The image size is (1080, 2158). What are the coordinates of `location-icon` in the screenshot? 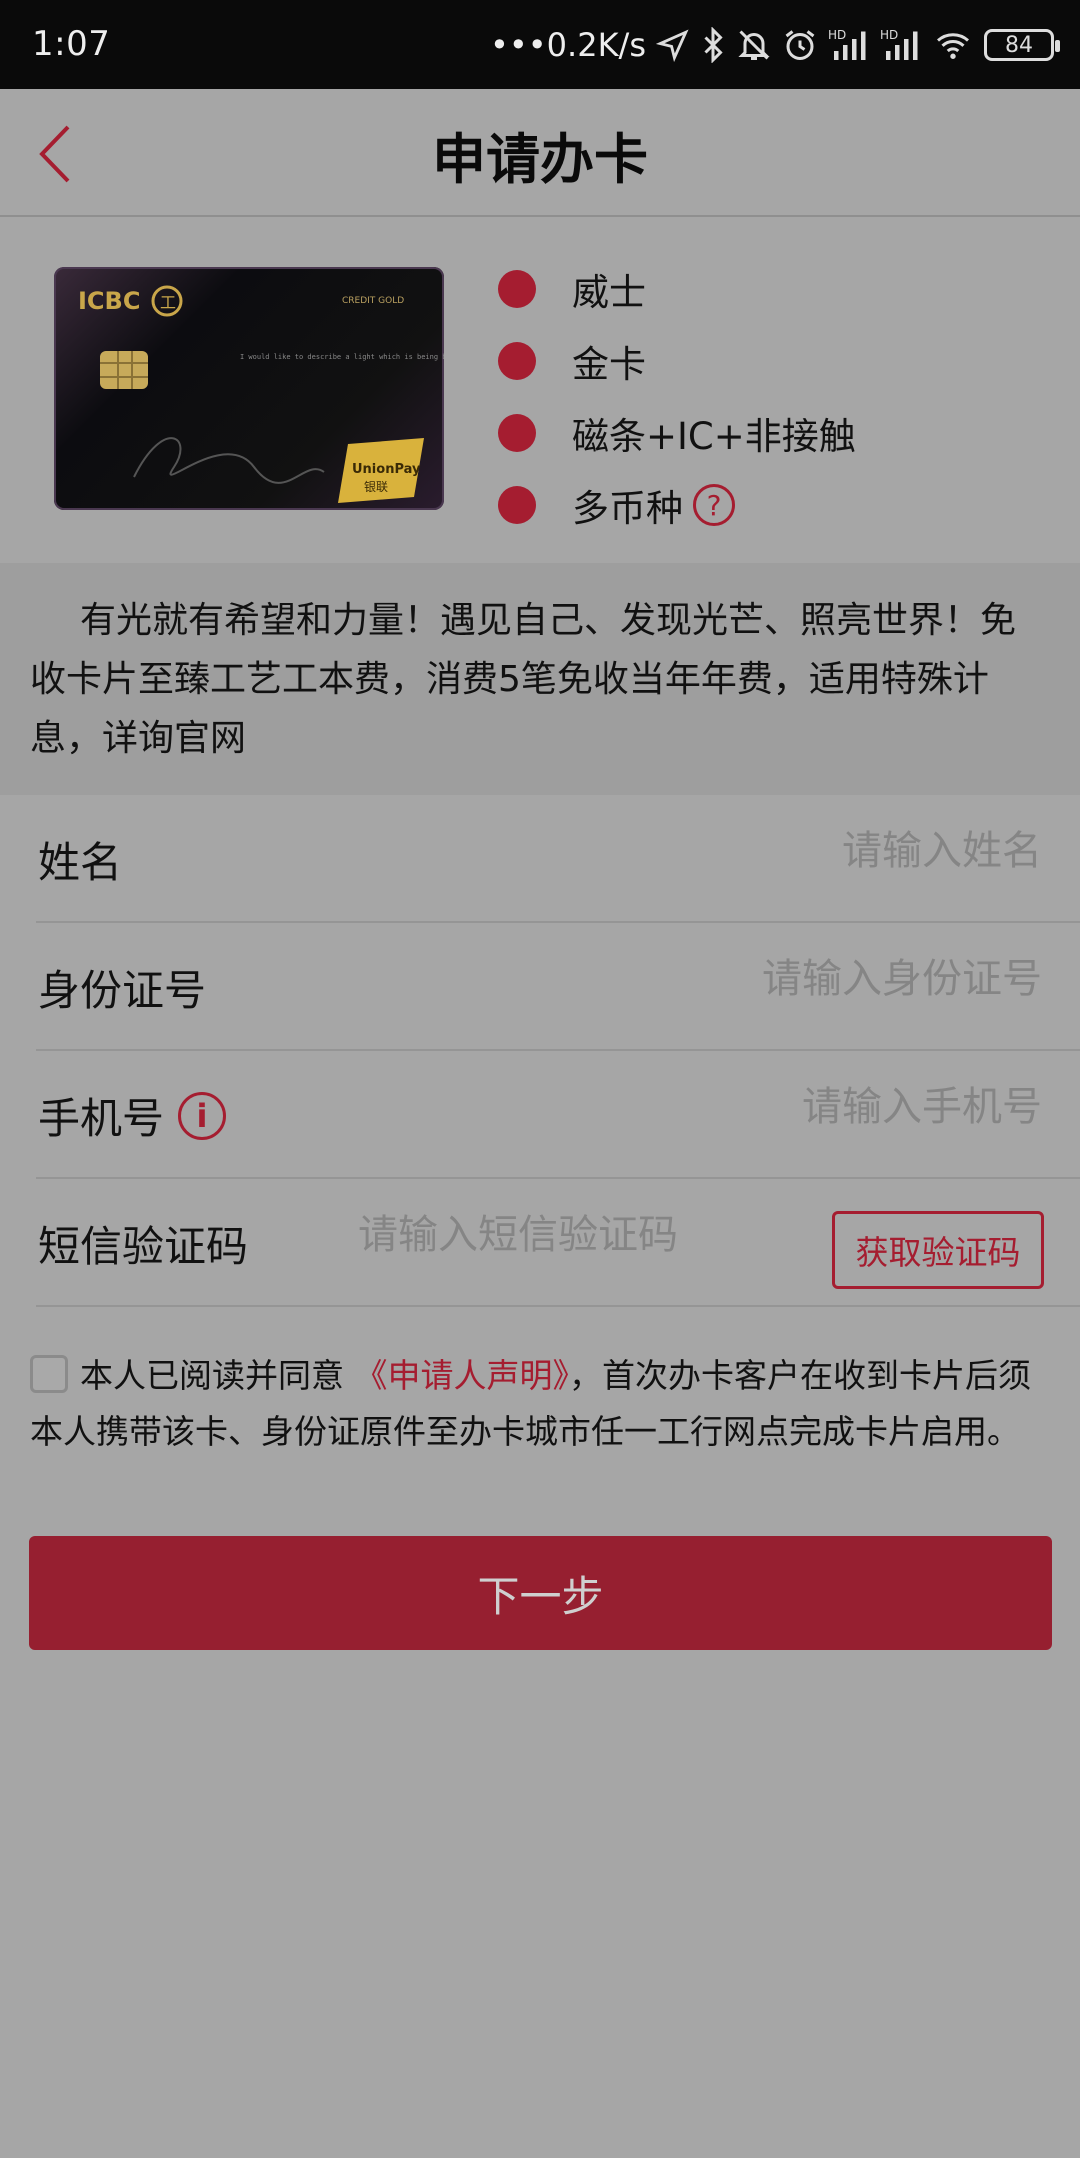 It's located at (672, 45).